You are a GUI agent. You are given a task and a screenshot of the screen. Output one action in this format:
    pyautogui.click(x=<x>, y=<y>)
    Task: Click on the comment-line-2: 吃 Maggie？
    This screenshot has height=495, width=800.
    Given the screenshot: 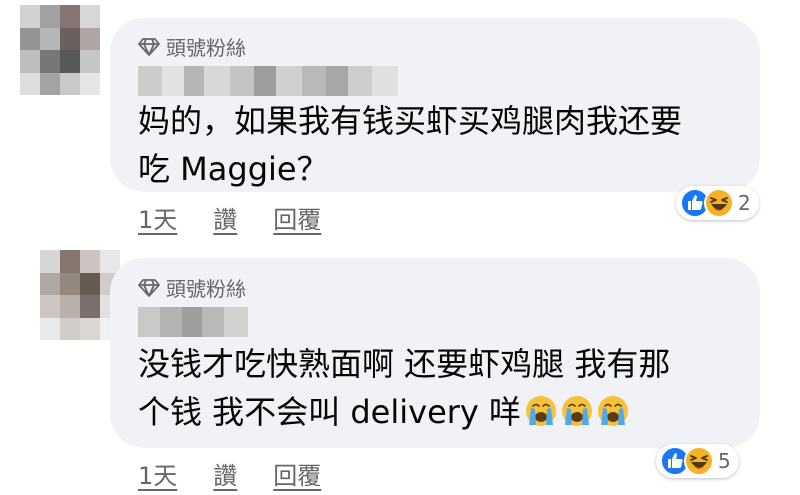 What is the action you would take?
    pyautogui.click(x=233, y=169)
    